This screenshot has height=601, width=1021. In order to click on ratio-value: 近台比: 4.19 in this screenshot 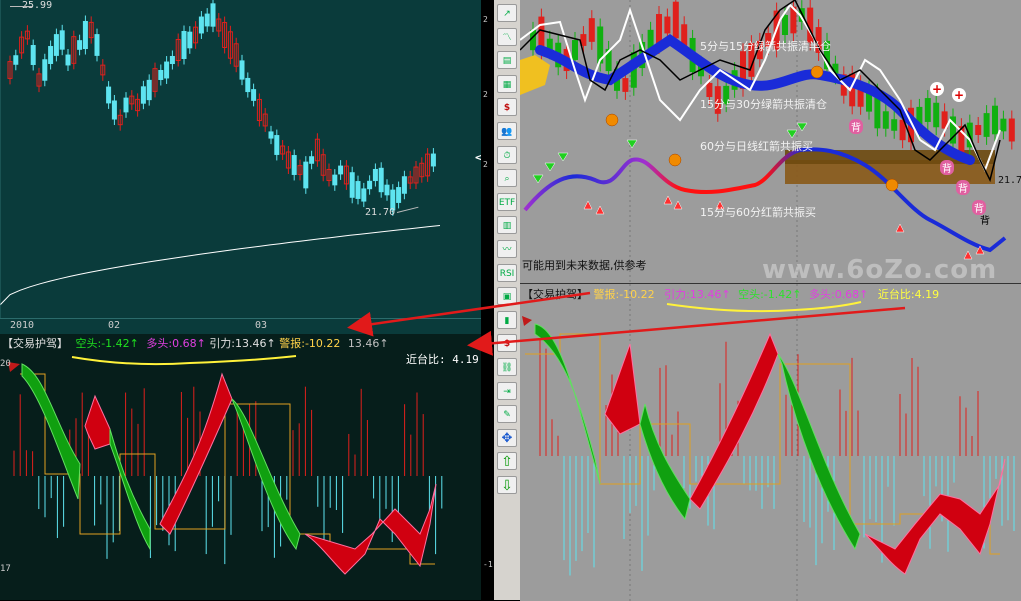, I will do `click(442, 359)`.